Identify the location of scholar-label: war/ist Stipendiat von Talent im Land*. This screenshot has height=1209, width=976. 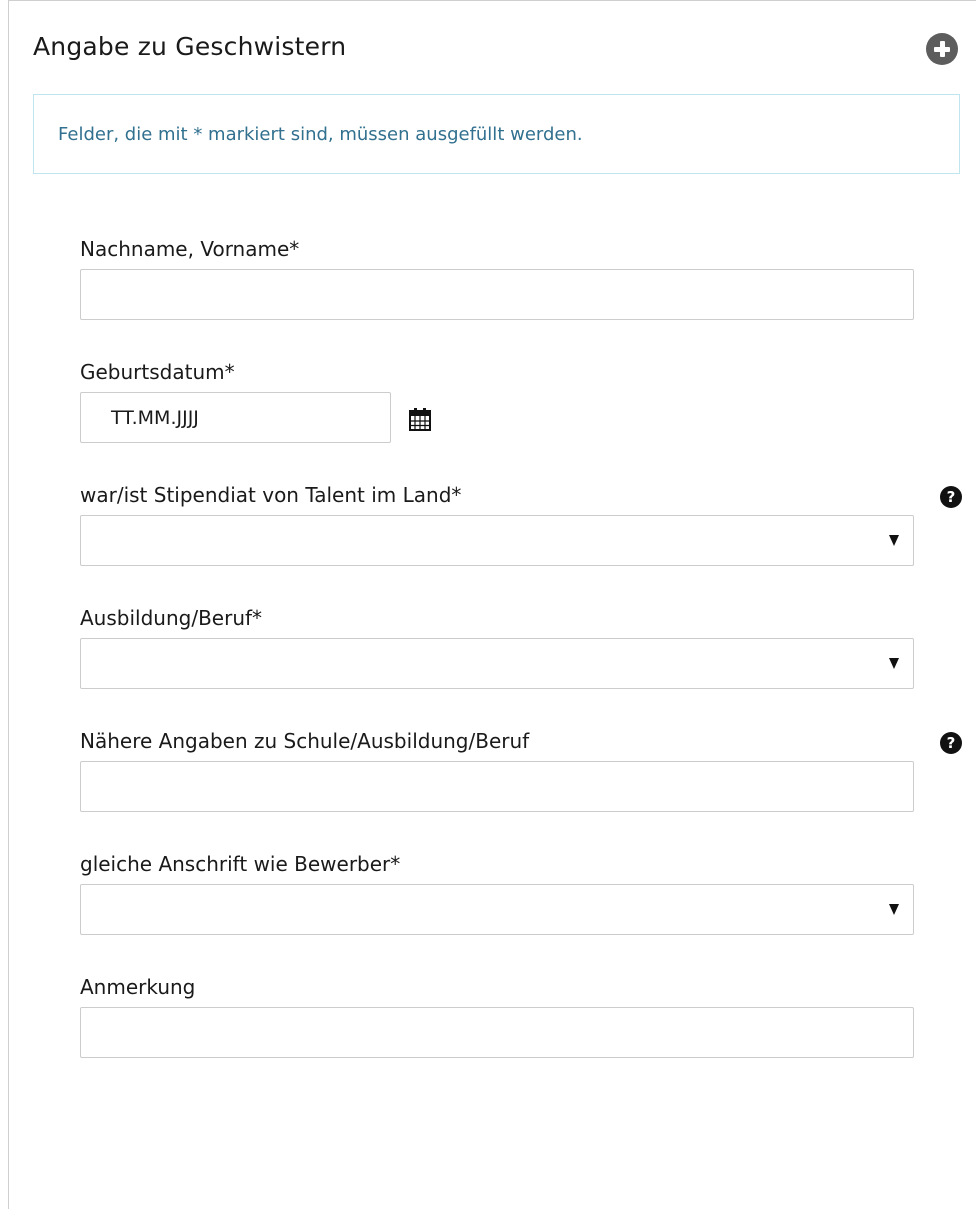
(271, 495).